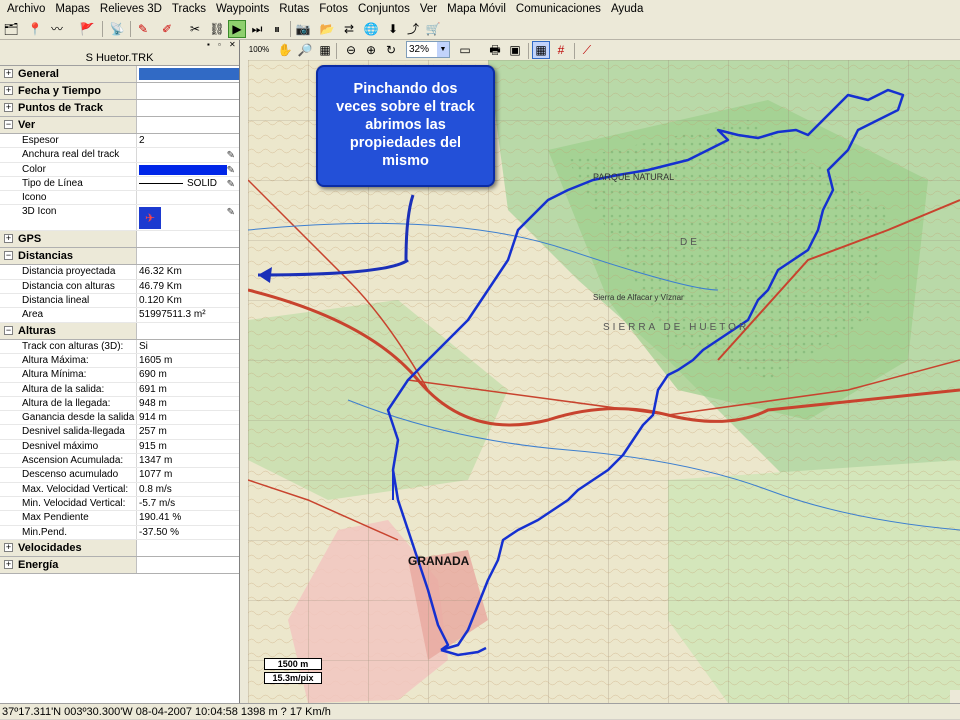 This screenshot has width=960, height=720. I want to click on menu-item-fotos: Fotos, so click(333, 9).